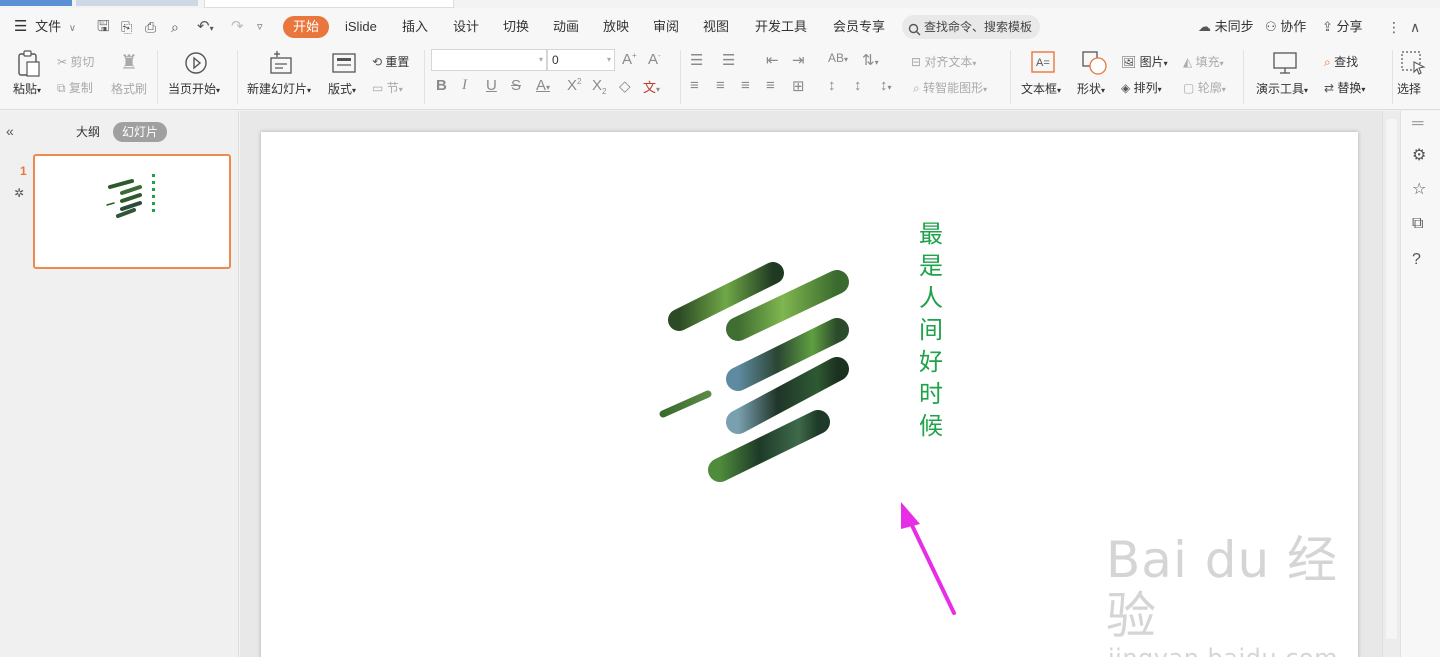 The image size is (1440, 657). What do you see at coordinates (387, 87) in the screenshot?
I see `section-button: ▭ 节▾` at bounding box center [387, 87].